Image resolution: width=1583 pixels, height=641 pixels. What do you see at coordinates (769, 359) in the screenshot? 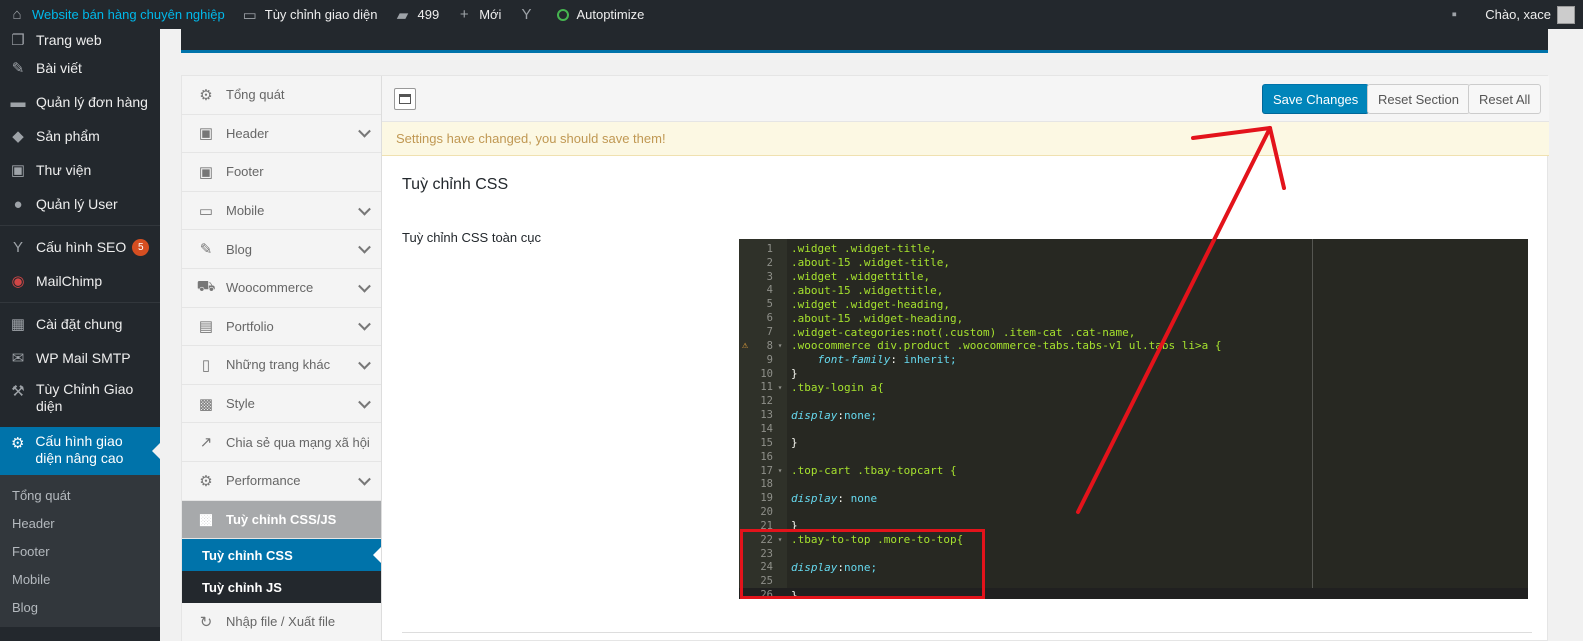
I see `line-number: 9` at bounding box center [769, 359].